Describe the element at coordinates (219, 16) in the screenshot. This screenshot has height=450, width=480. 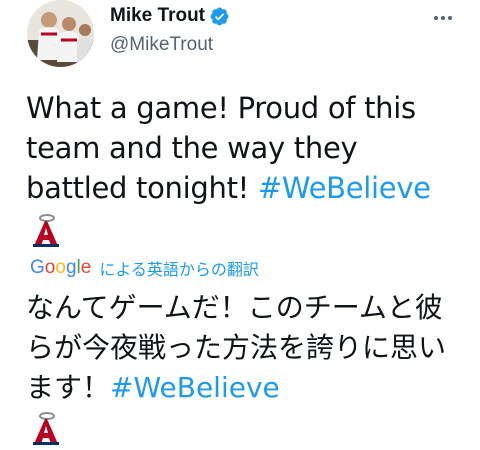
I see `verified-badge-icon` at that location.